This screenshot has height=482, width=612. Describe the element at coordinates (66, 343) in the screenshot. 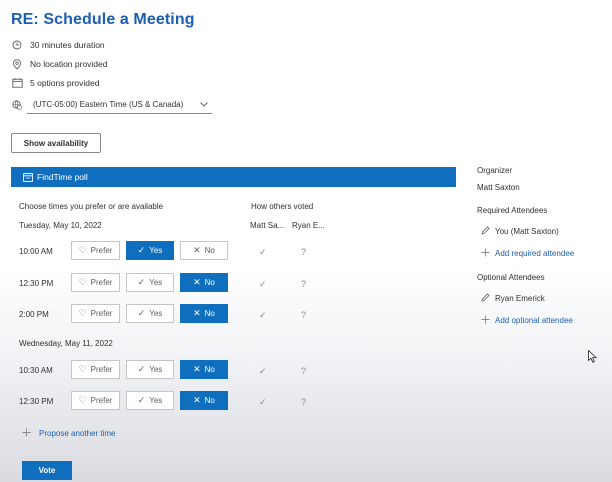

I see `date-heading: Wednesday, May 11, 2022` at that location.